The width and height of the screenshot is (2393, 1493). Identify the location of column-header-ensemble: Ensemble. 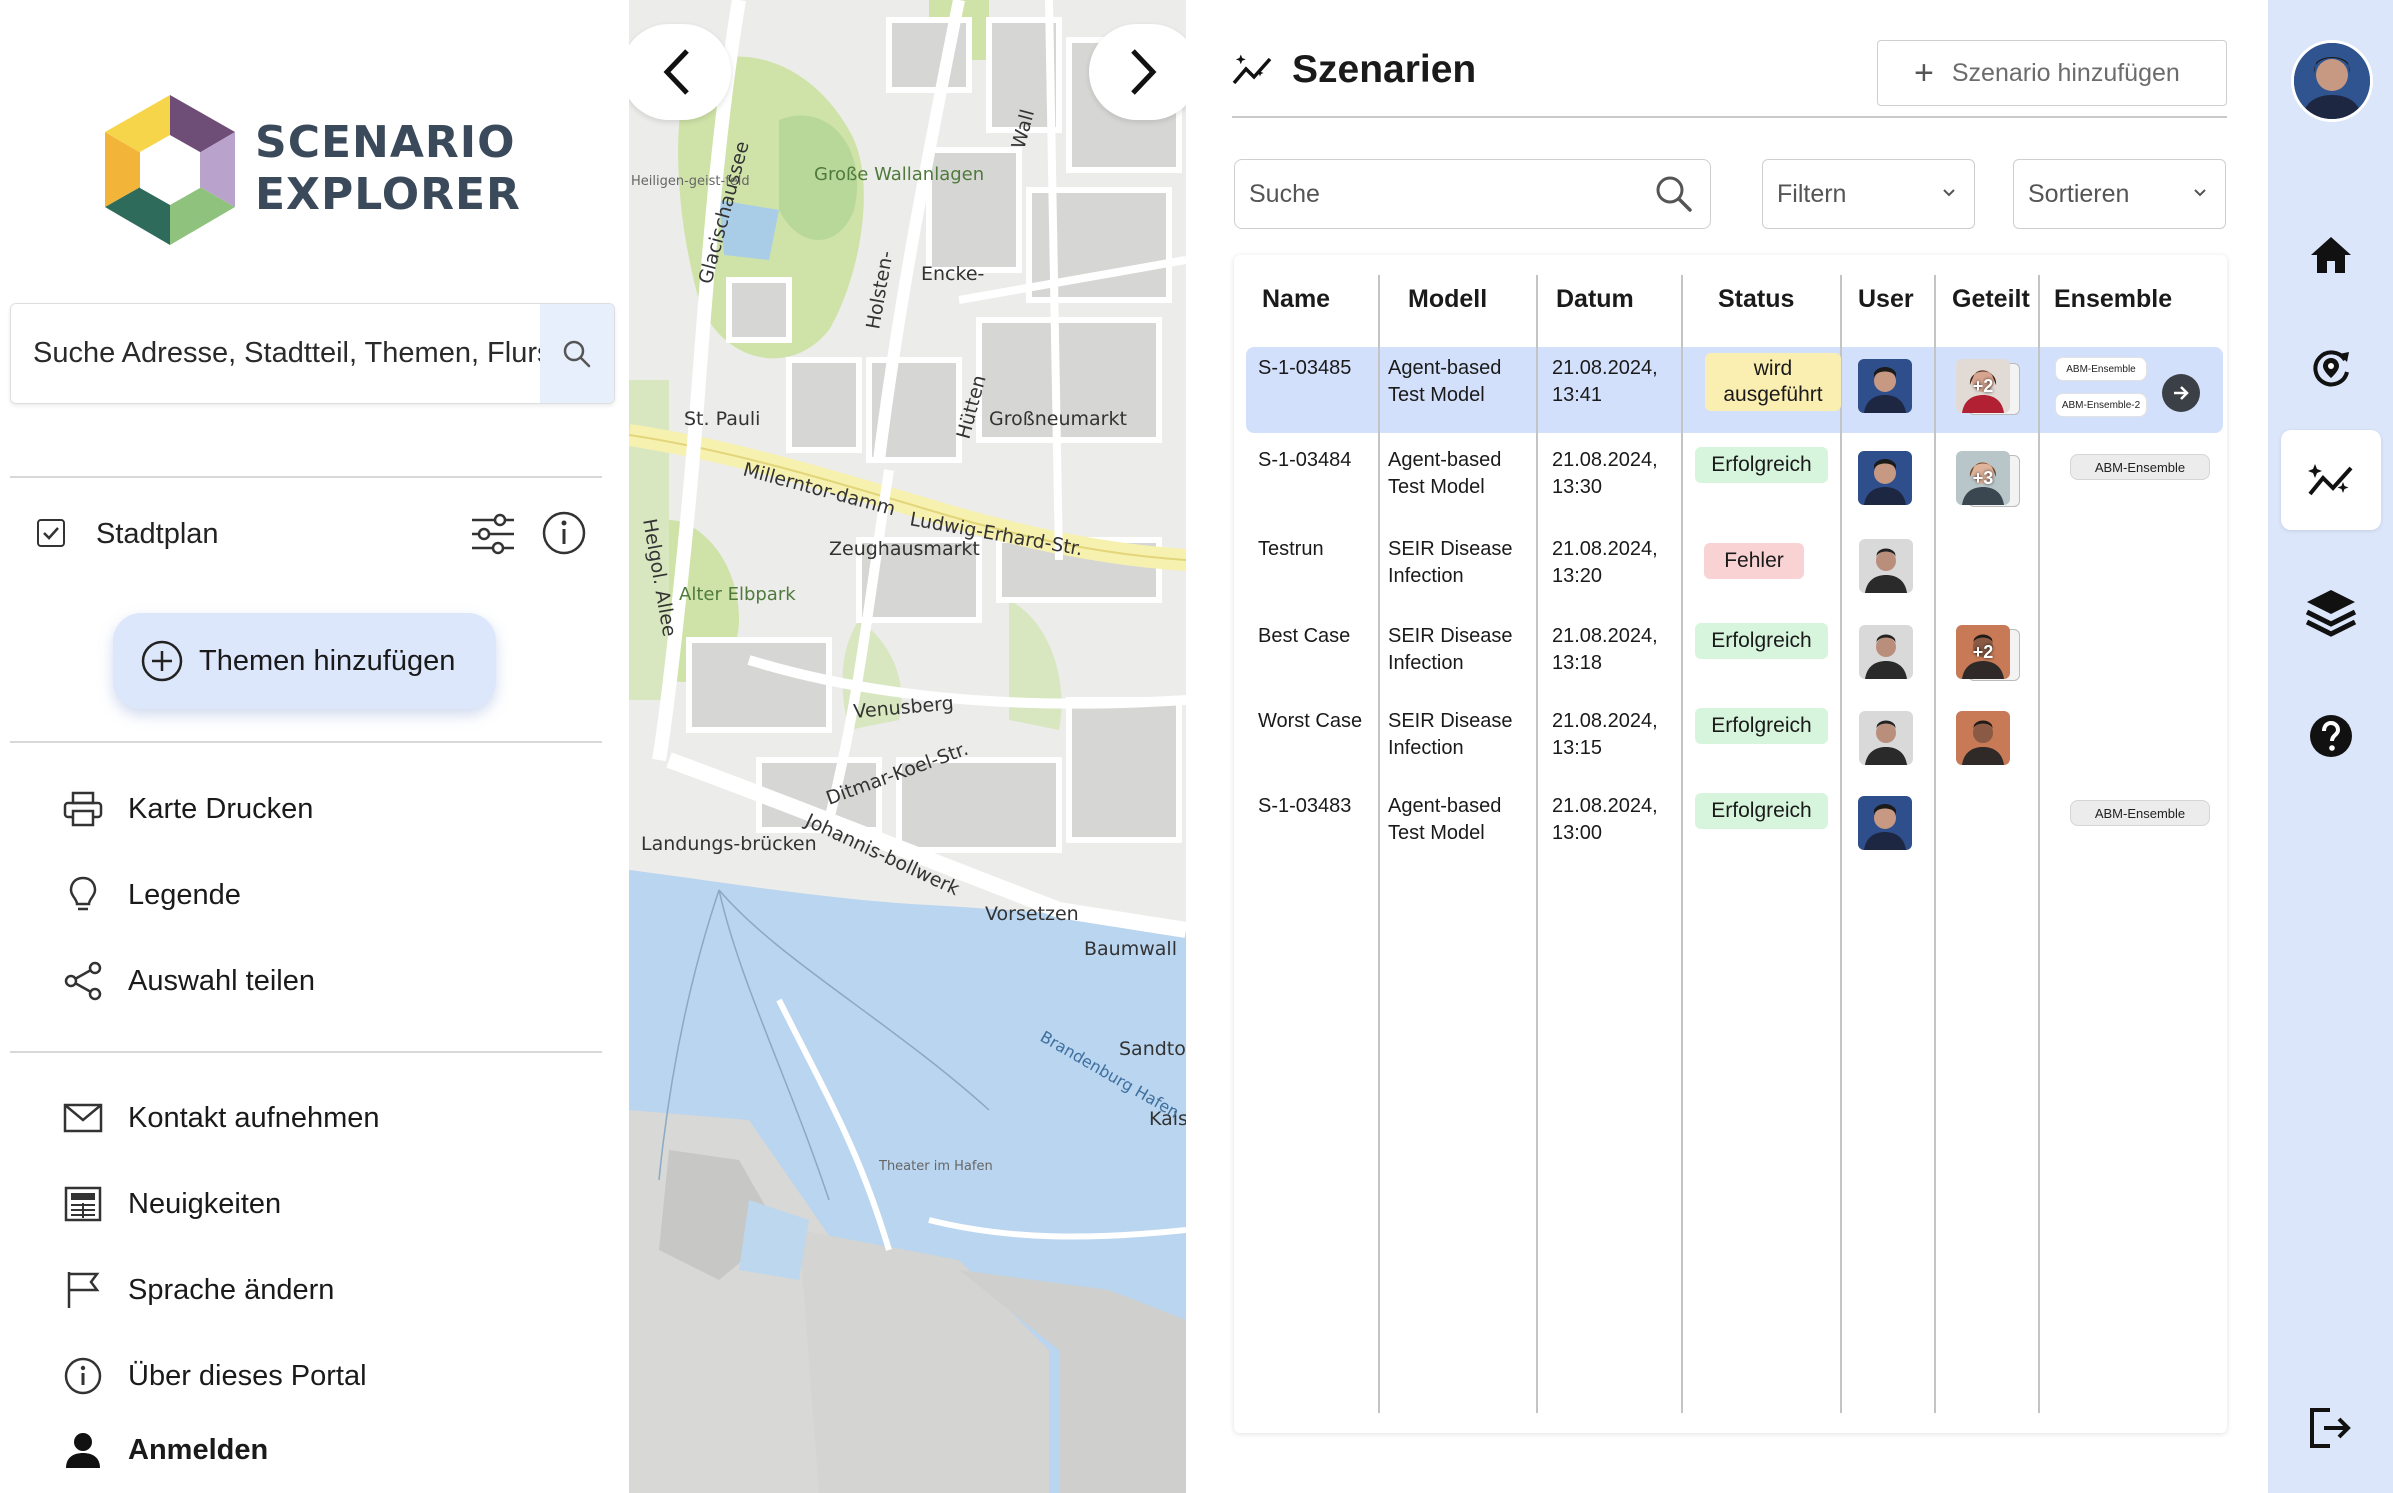
(2113, 299).